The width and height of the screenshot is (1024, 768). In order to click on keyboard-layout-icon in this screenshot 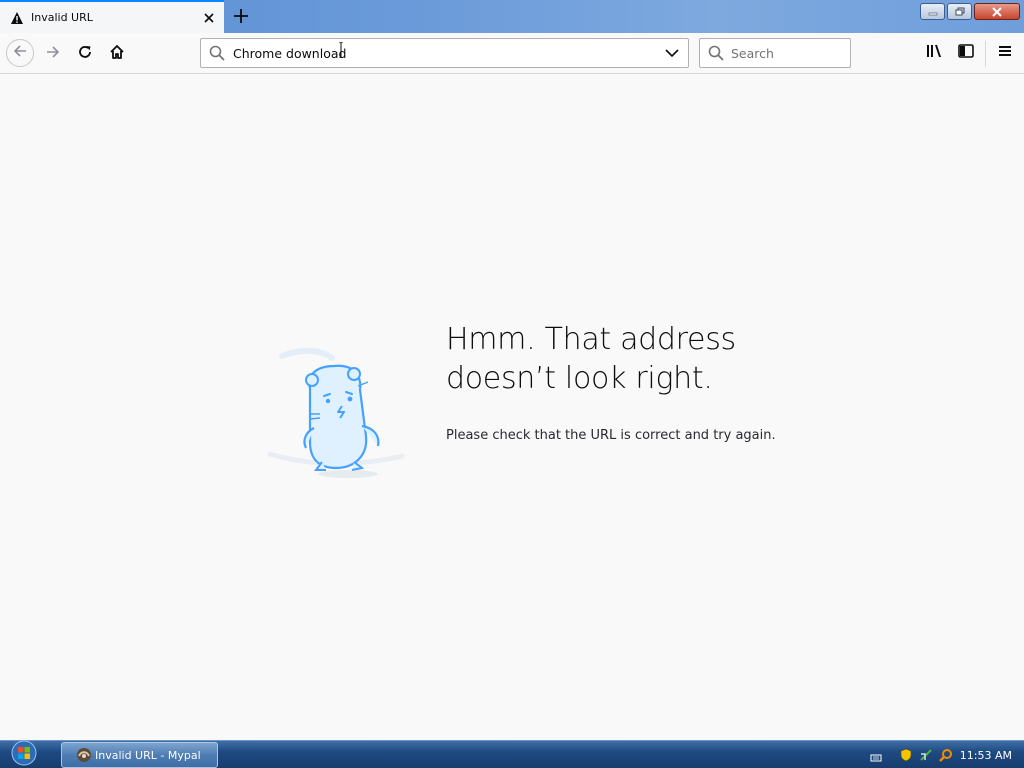, I will do `click(876, 755)`.